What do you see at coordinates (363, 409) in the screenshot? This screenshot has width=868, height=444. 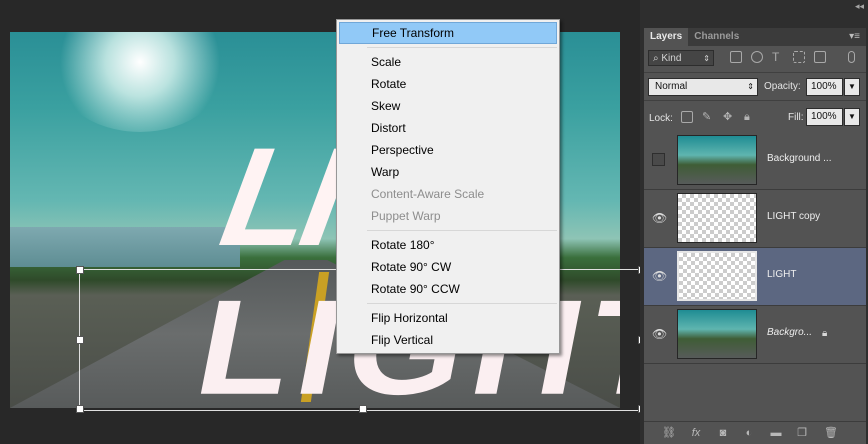 I see `transform-handle-bottom-center` at bounding box center [363, 409].